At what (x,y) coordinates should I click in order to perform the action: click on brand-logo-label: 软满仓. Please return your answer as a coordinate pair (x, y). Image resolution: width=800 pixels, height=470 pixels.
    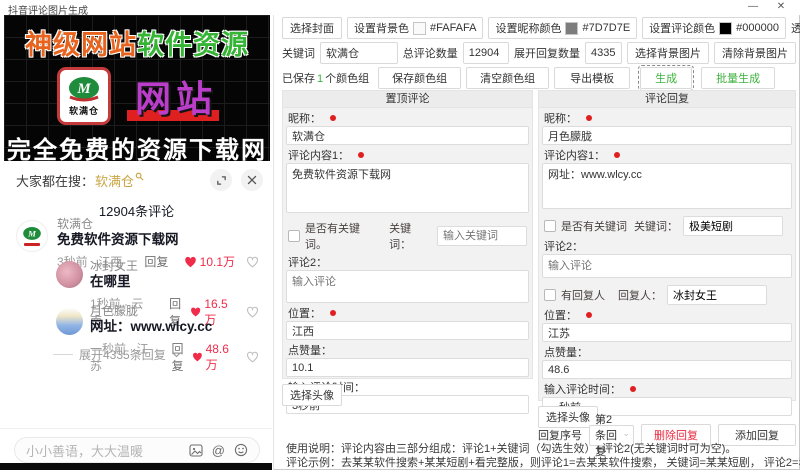
    Looking at the image, I should click on (83, 110).